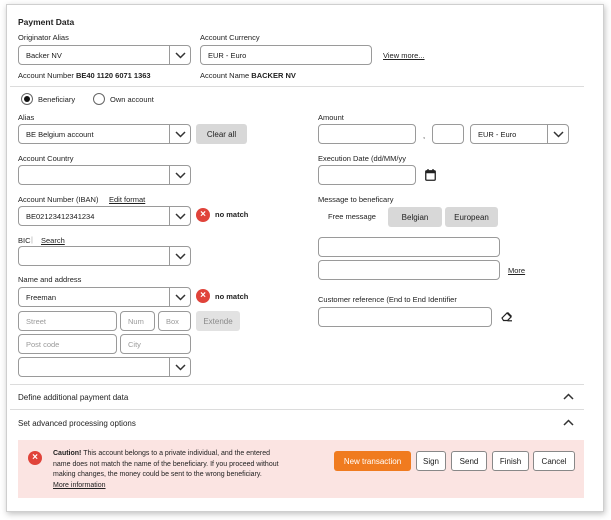 This screenshot has height=520, width=611. I want to click on section-title-payment-data: Payment Data, so click(46, 22).